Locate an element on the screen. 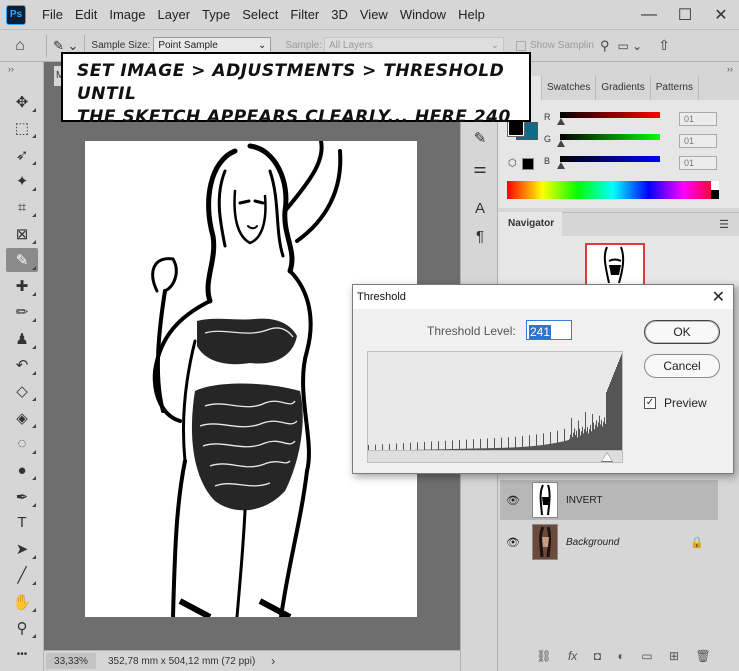  black-white-ramp is located at coordinates (715, 190).